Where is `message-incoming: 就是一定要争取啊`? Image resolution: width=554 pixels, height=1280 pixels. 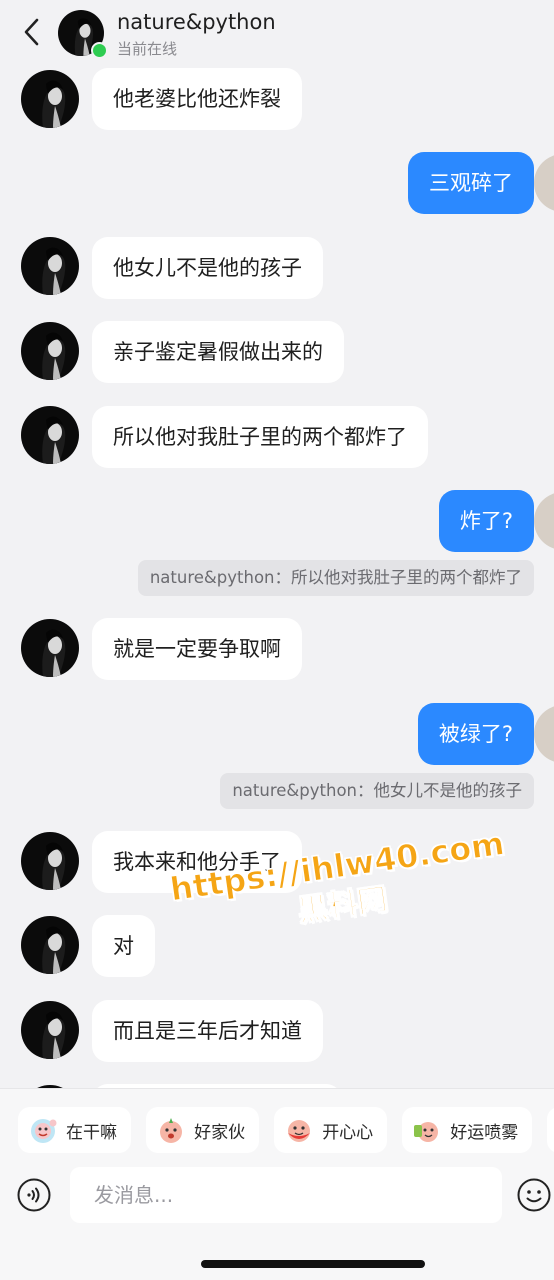
message-incoming: 就是一定要争取啊 is located at coordinates (277, 649).